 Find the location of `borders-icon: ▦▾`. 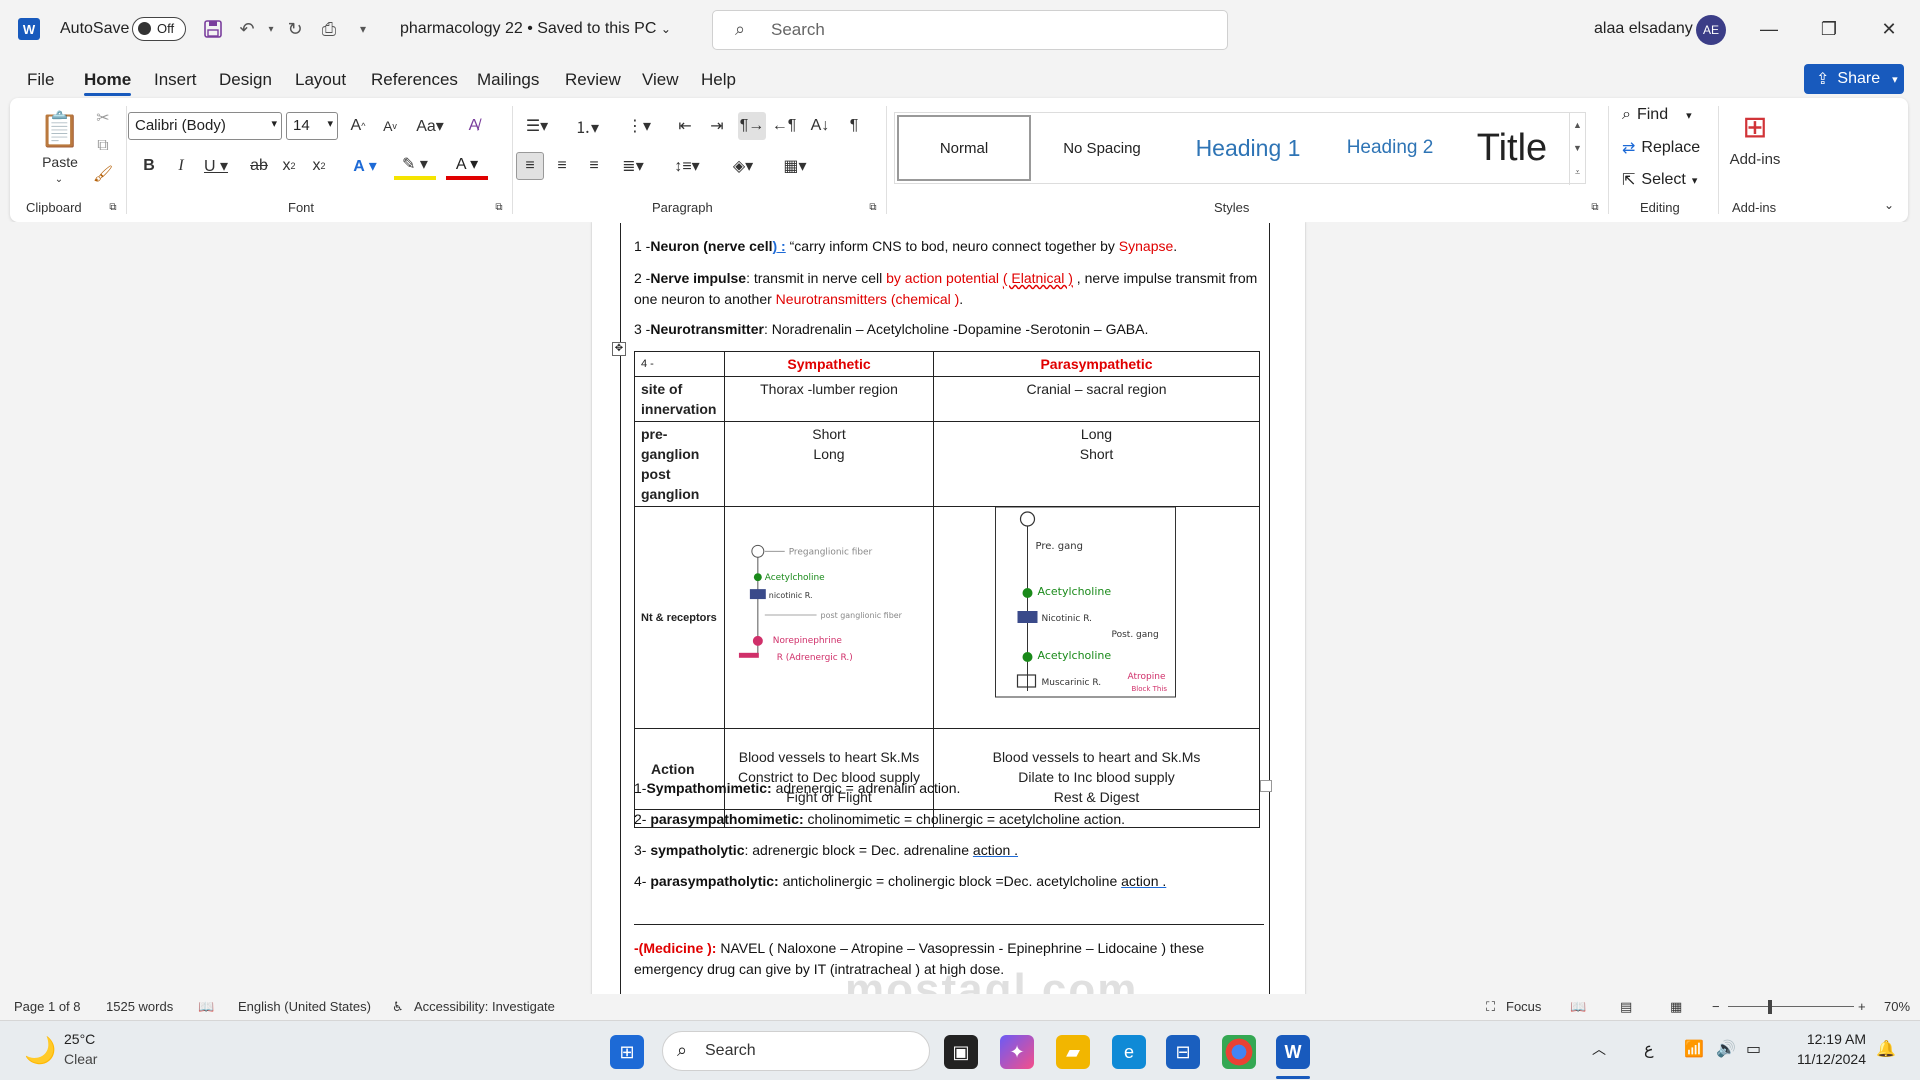

borders-icon: ▦▾ is located at coordinates (795, 166).